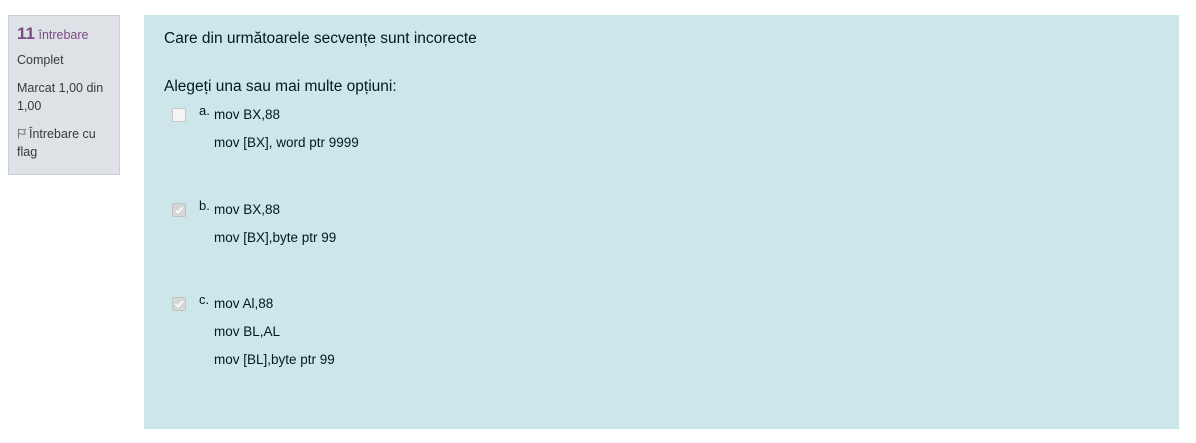 Image resolution: width=1196 pixels, height=443 pixels. I want to click on answer-checkbox-c, so click(179, 304).